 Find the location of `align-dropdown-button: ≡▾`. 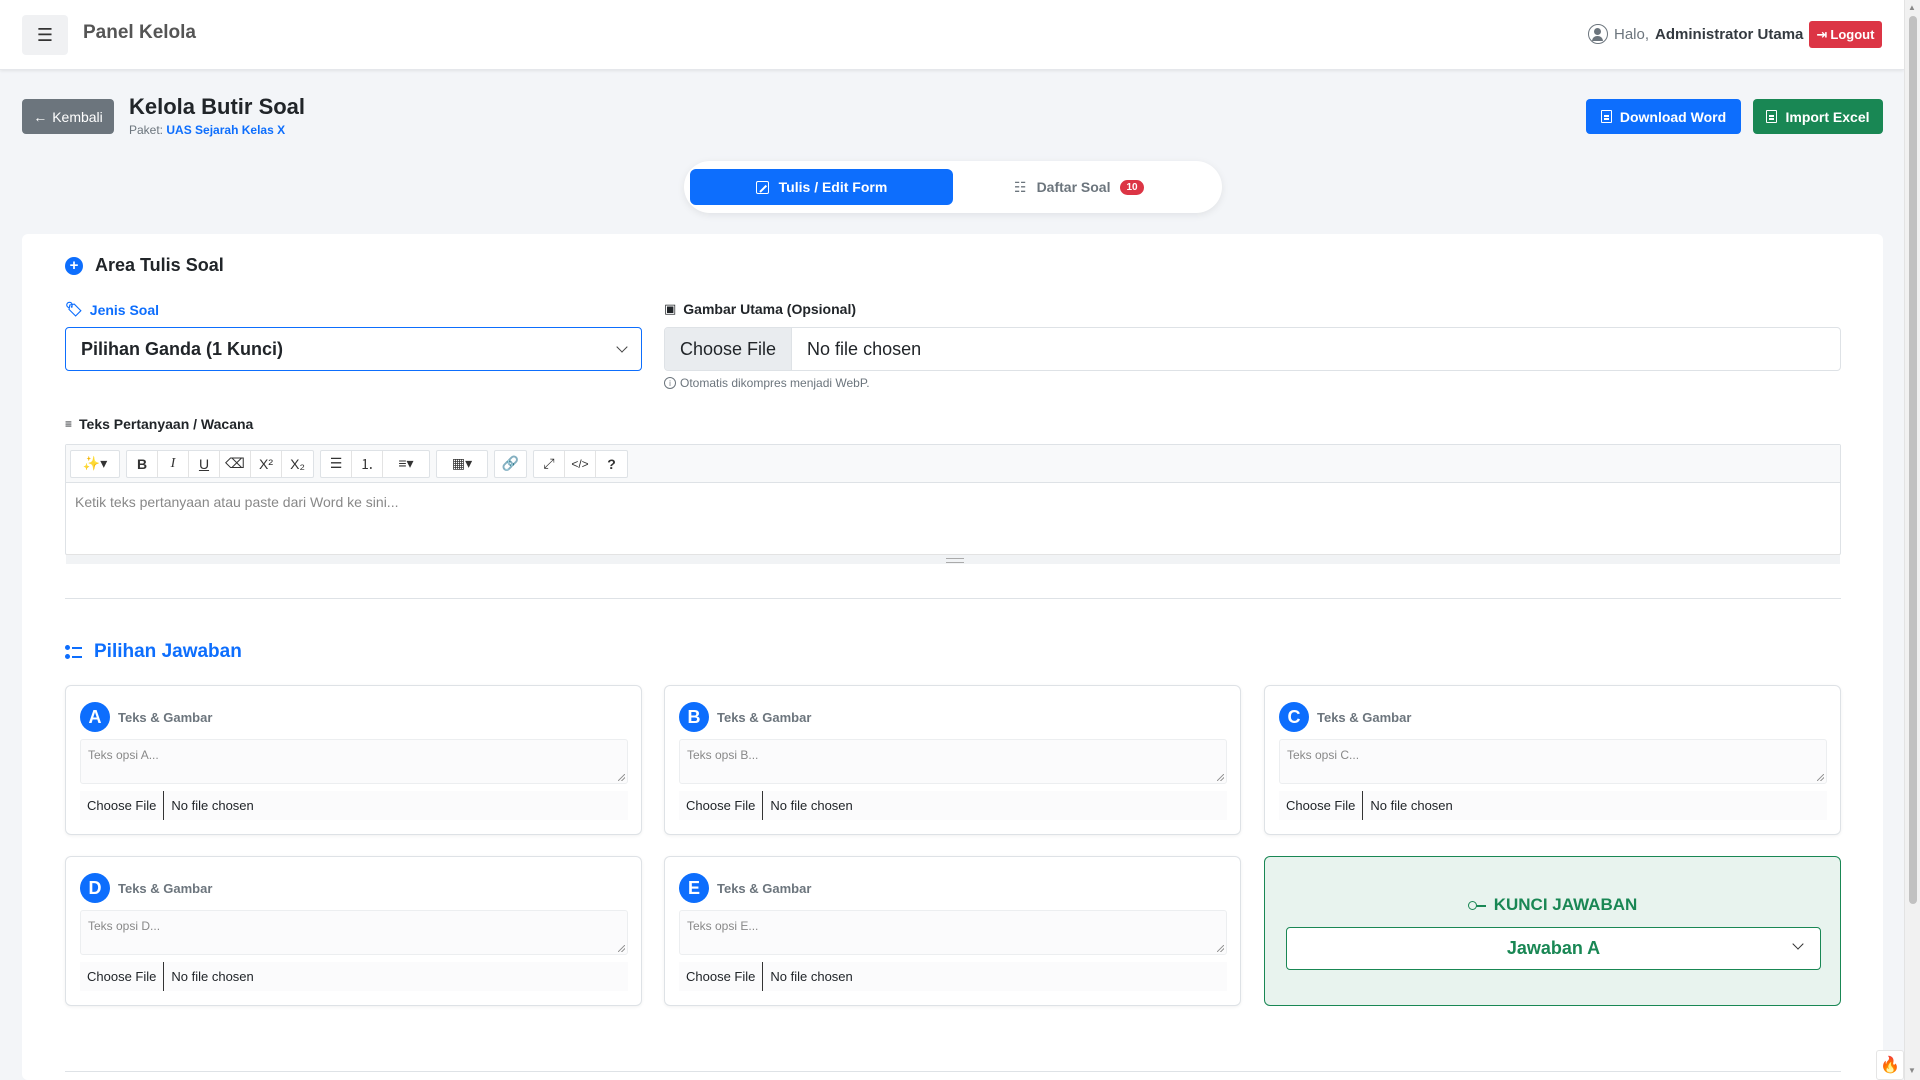

align-dropdown-button: ≡▾ is located at coordinates (406, 464).